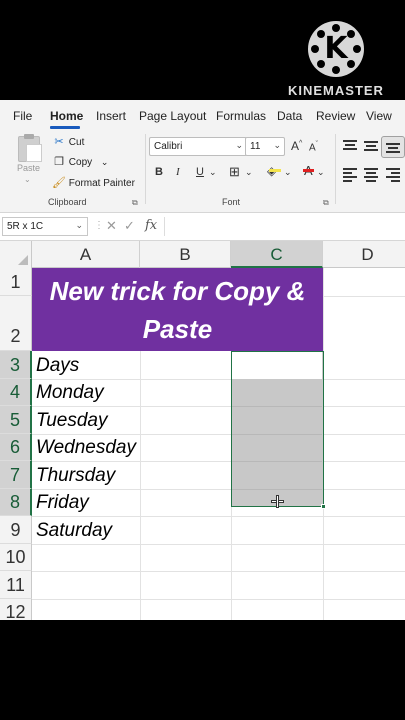 This screenshot has height=720, width=405. What do you see at coordinates (16, 502) in the screenshot?
I see `row-header-8: 8` at bounding box center [16, 502].